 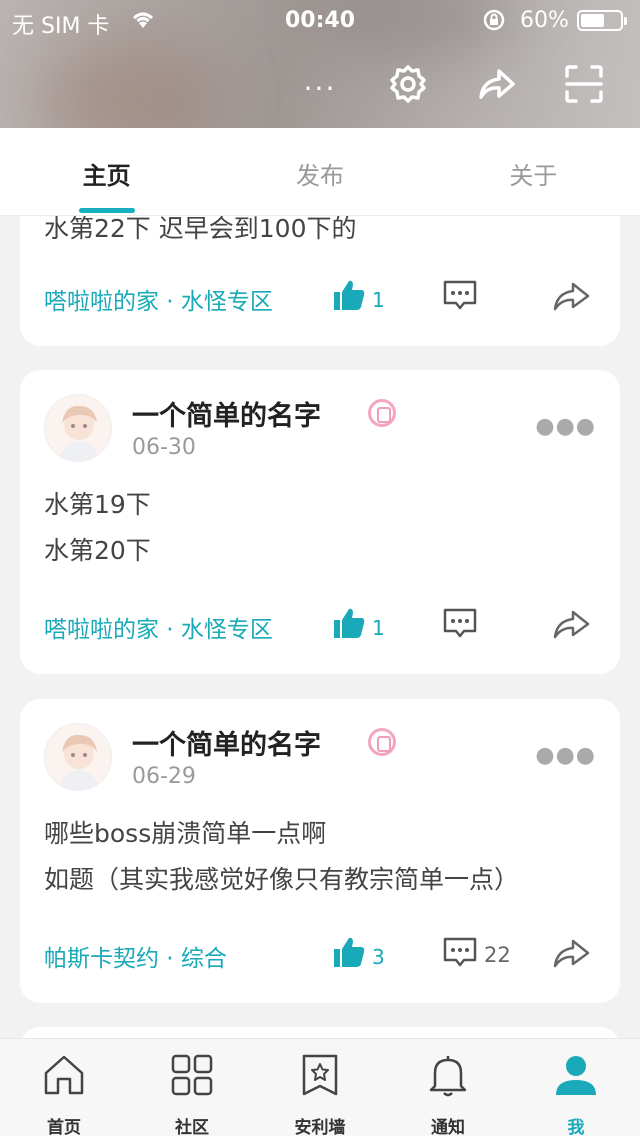 I want to click on scan-button, so click(x=584, y=84).